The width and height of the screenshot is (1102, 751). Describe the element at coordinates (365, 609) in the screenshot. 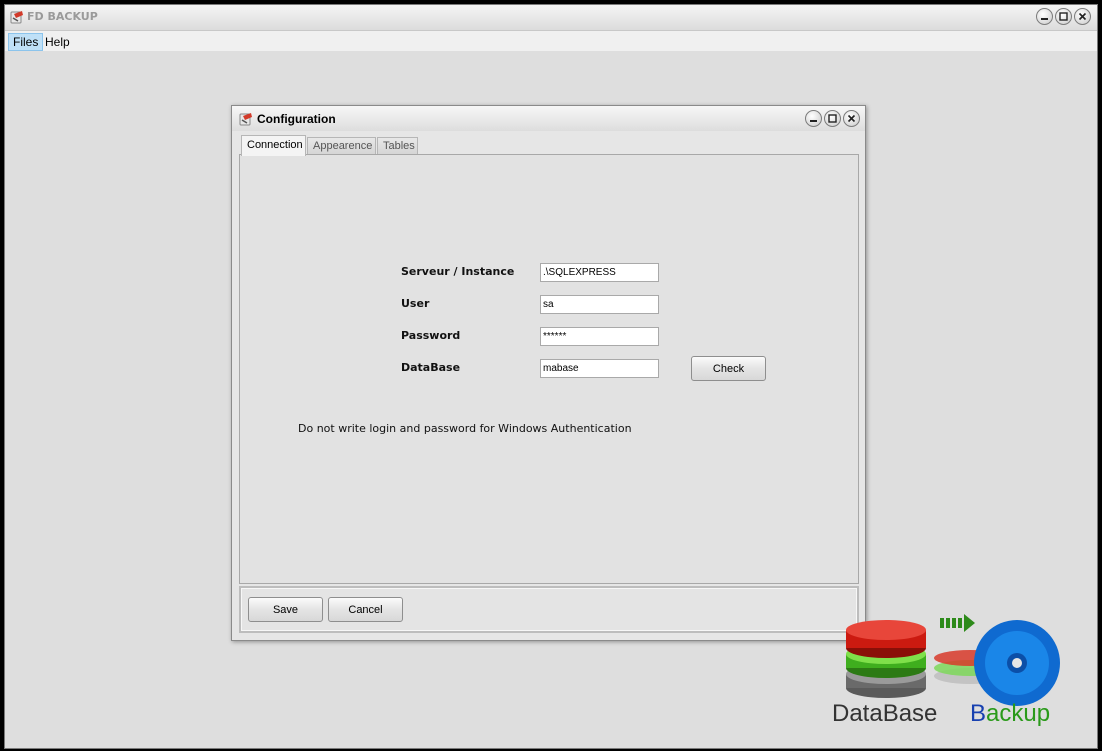

I see `cancel-button: Cancel` at that location.